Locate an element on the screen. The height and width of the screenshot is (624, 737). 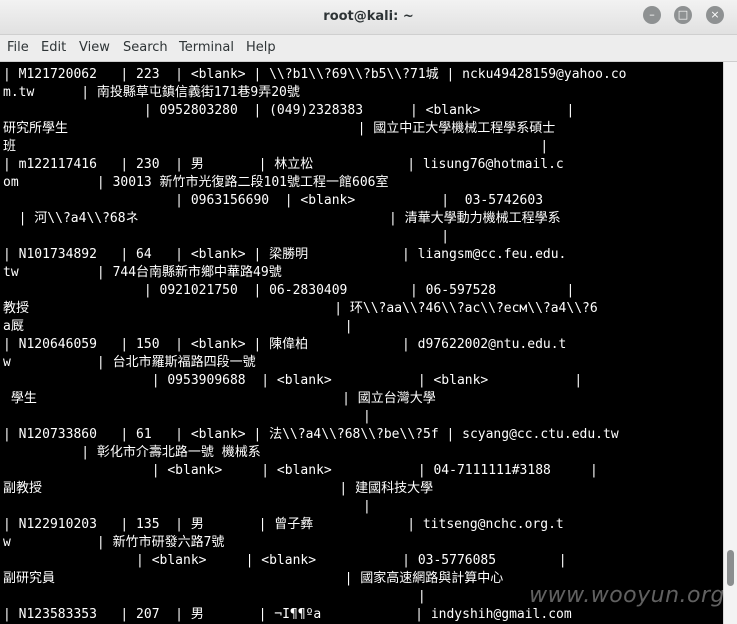
terminal-line: 班 | is located at coordinates (276, 146).